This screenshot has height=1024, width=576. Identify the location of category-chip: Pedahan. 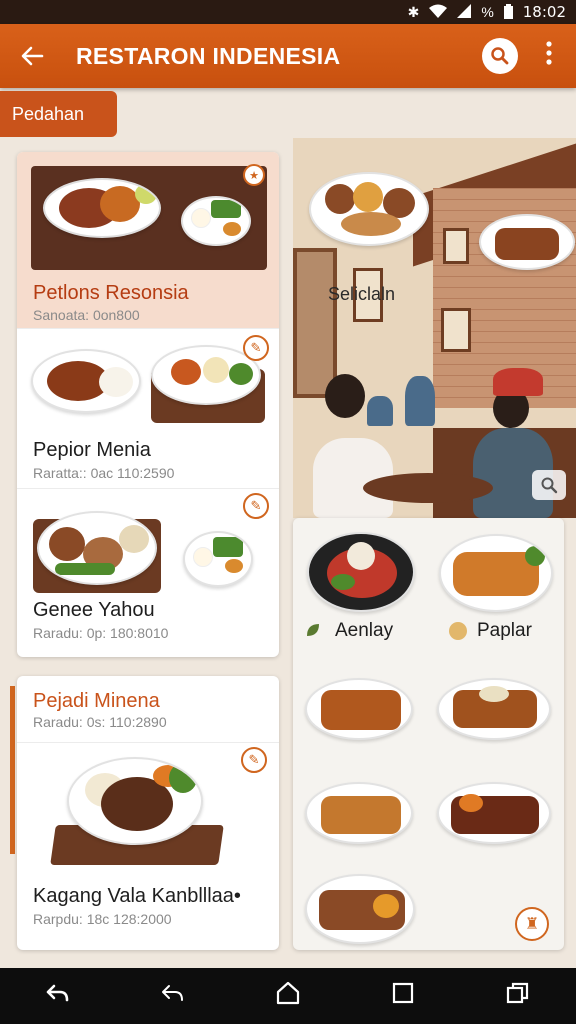
(58, 114).